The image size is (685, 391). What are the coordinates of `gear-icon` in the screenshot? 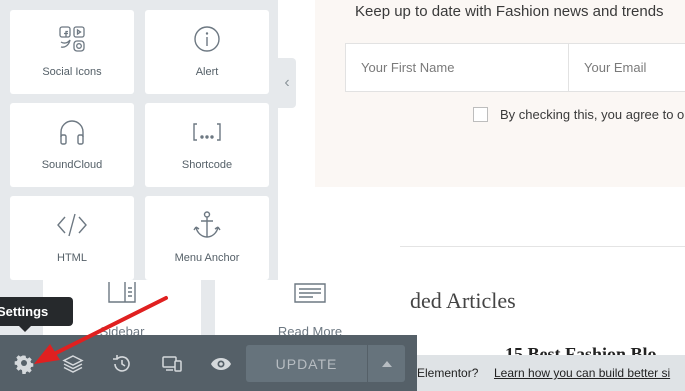 It's located at (24, 364).